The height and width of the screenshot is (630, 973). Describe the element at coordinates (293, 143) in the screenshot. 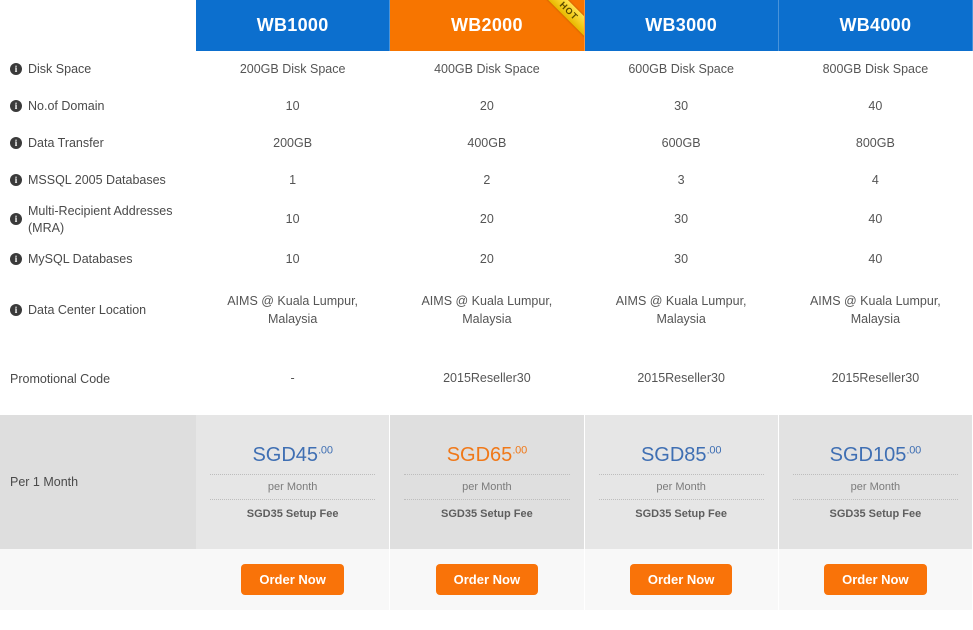

I see `cell-wb1000: 200GB` at that location.